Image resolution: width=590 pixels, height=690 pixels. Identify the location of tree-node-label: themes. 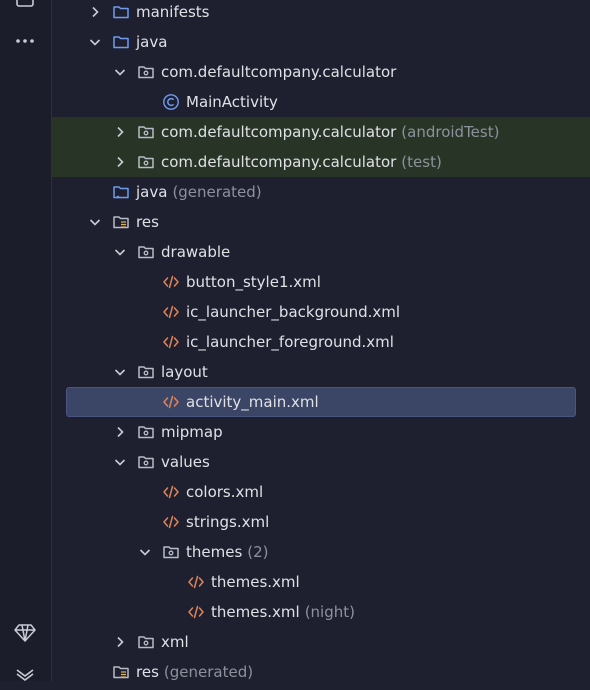
(214, 552).